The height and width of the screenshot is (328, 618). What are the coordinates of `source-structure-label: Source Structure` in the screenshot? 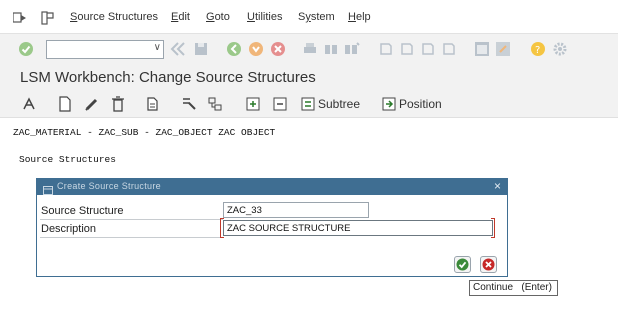 It's located at (82, 211).